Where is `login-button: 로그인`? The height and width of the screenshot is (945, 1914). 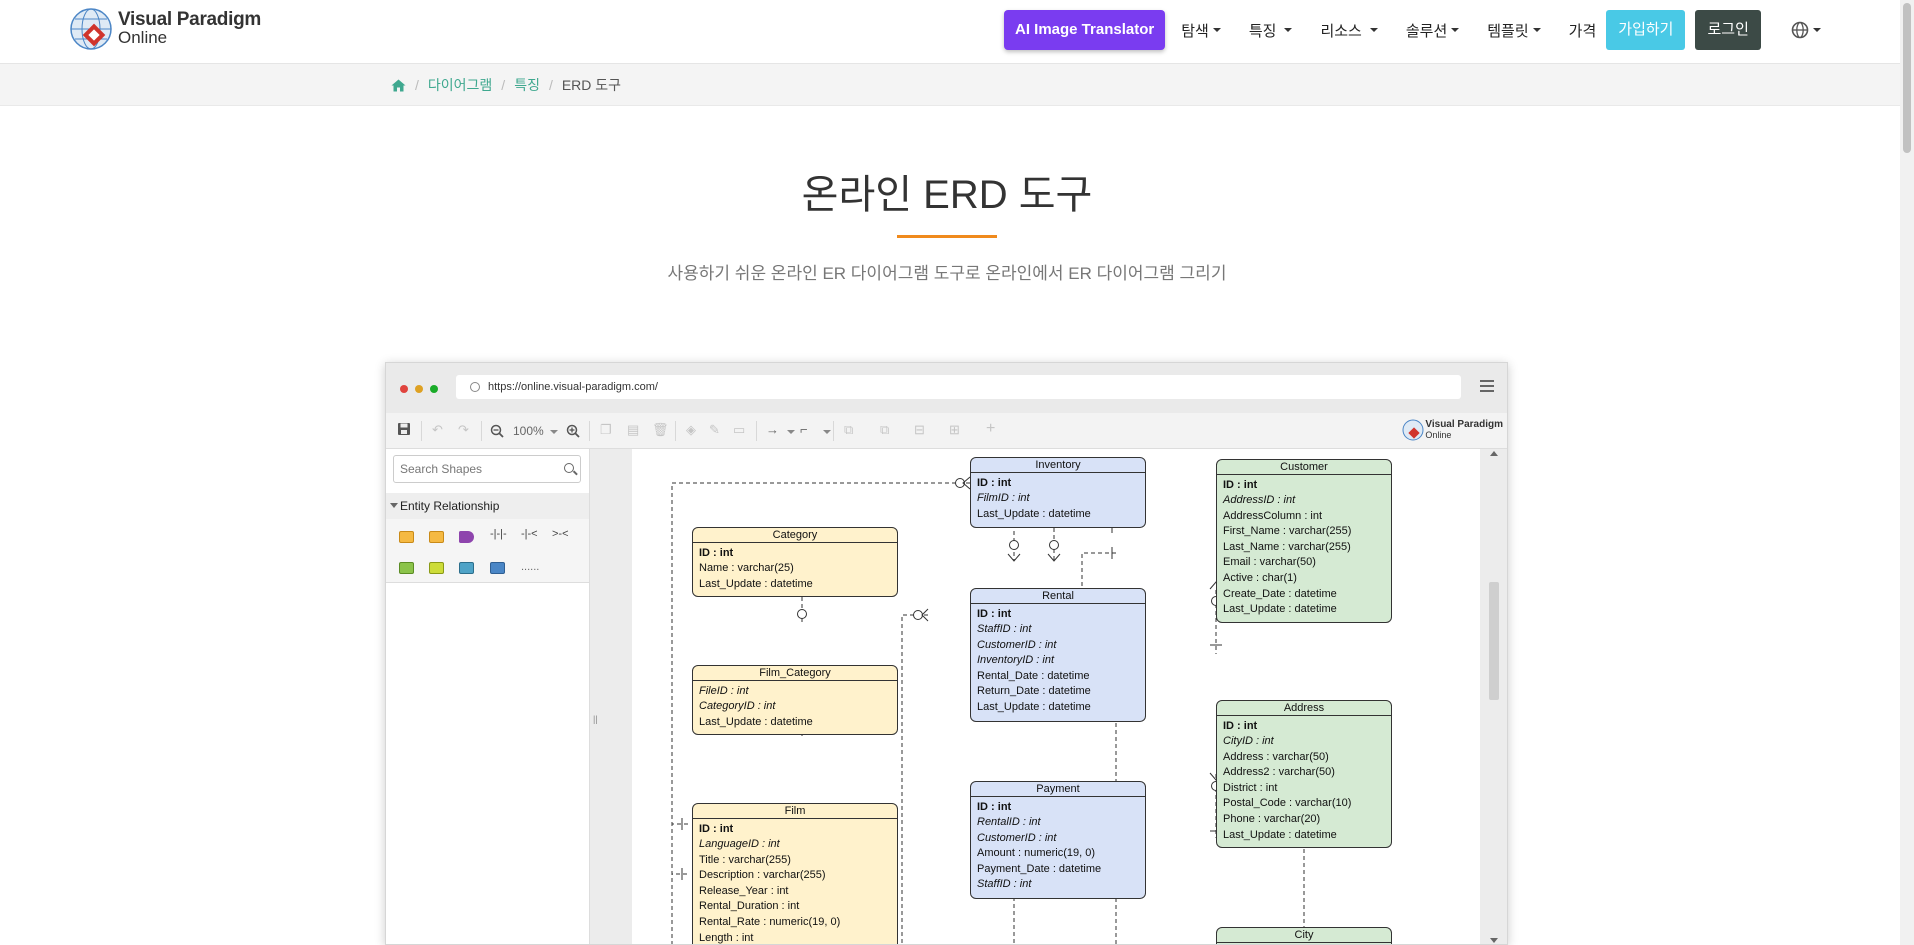 login-button: 로그인 is located at coordinates (1728, 30).